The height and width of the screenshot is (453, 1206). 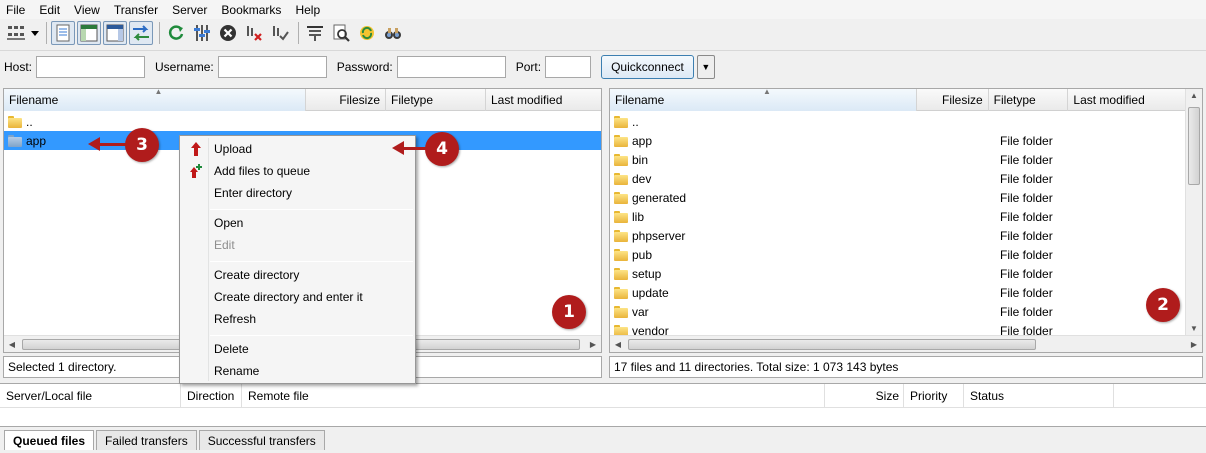 What do you see at coordinates (297, 297) in the screenshot?
I see `menu-item-create-directory-enter: Create directory and enter it` at bounding box center [297, 297].